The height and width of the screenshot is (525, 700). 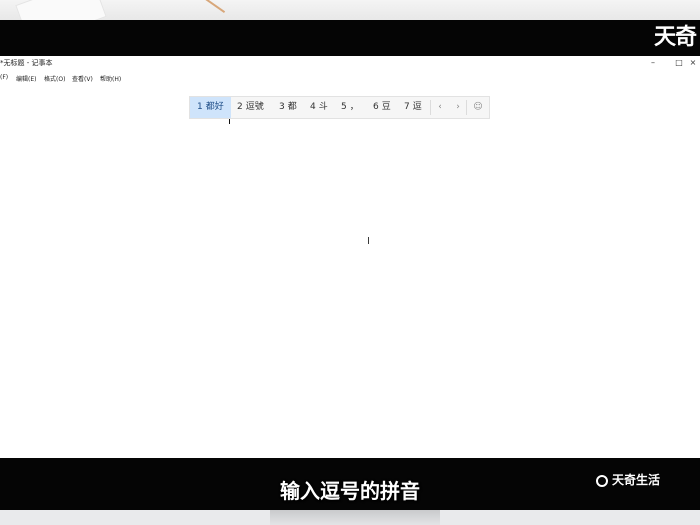 I want to click on ime-candidate: 2 逗號, so click(x=250, y=107).